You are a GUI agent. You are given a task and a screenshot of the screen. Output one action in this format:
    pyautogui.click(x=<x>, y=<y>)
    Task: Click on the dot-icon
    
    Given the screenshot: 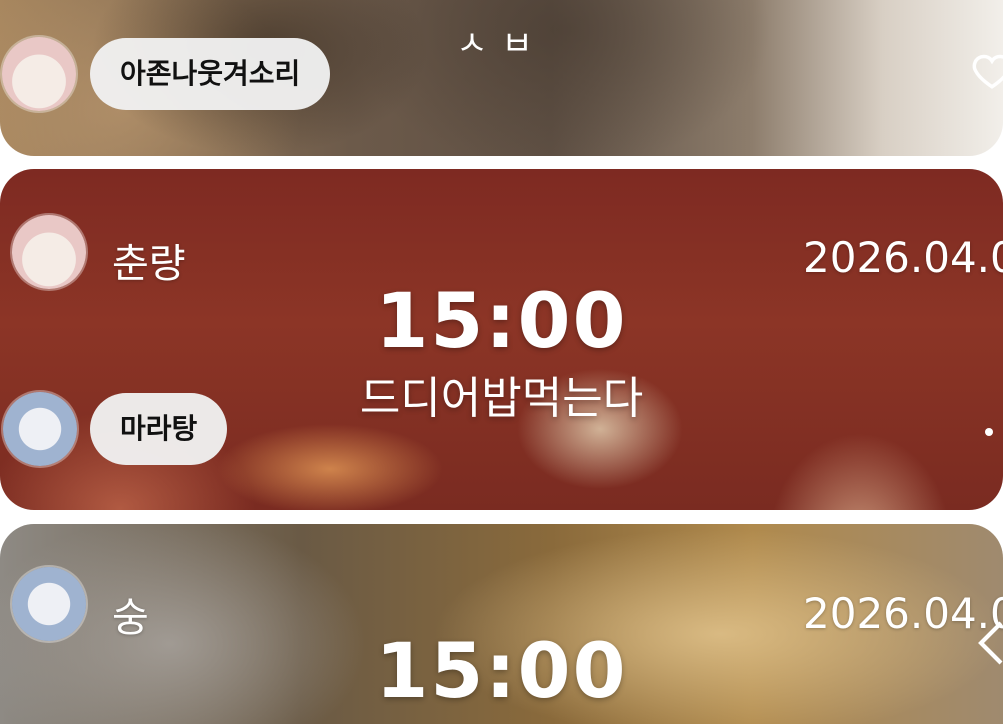 What is the action you would take?
    pyautogui.click(x=989, y=432)
    